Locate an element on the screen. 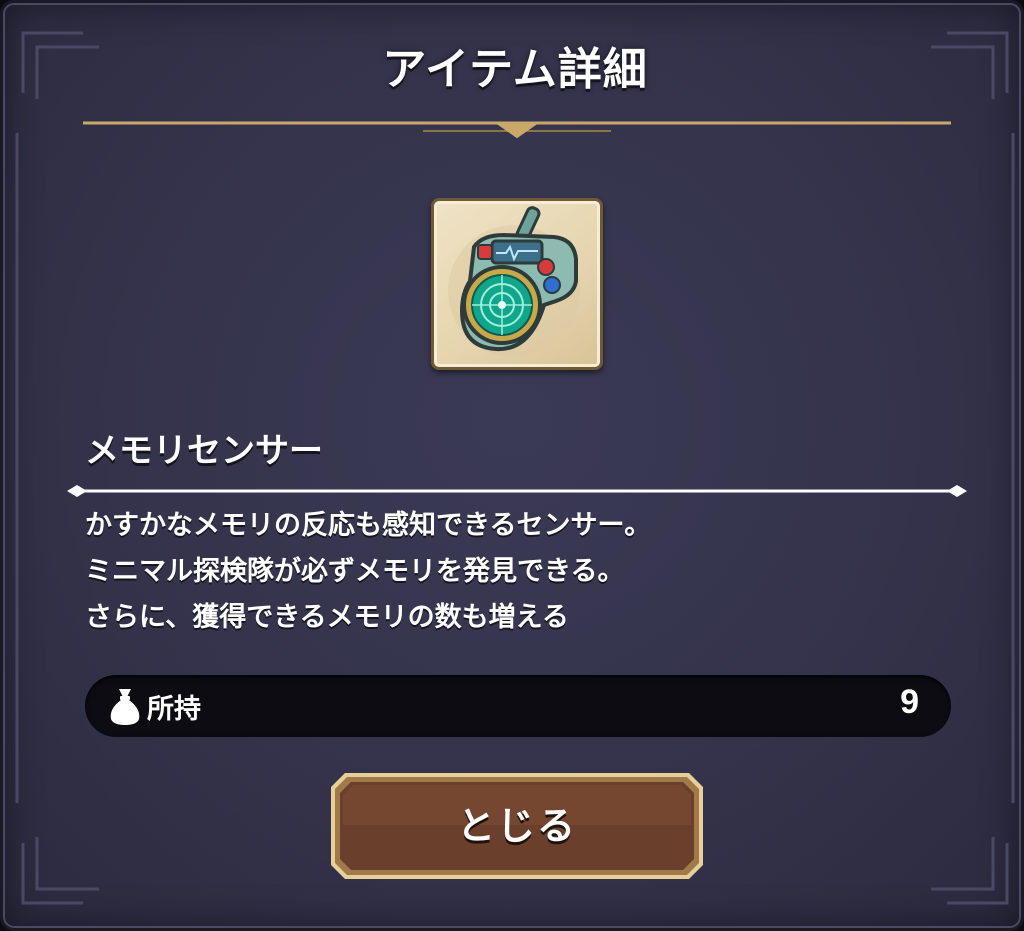 Image resolution: width=1024 pixels, height=931 pixels. money-bag-icon is located at coordinates (125, 707).